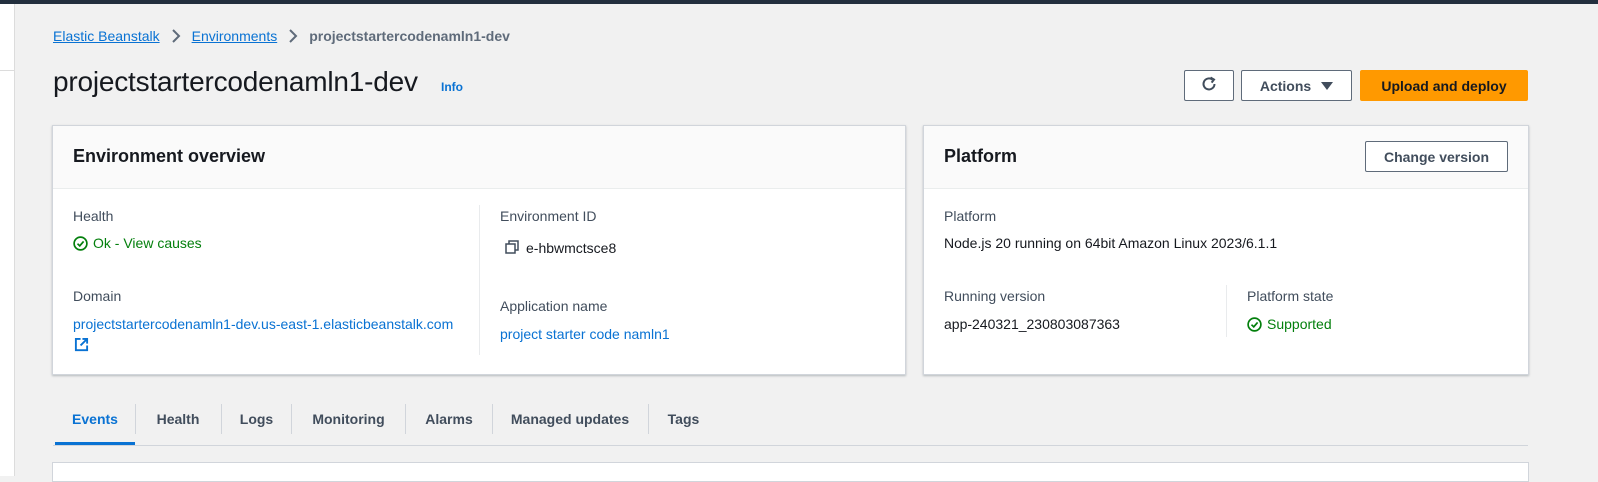 This screenshot has width=1598, height=482. What do you see at coordinates (169, 156) in the screenshot?
I see `environment-overview-title: Environment overview` at bounding box center [169, 156].